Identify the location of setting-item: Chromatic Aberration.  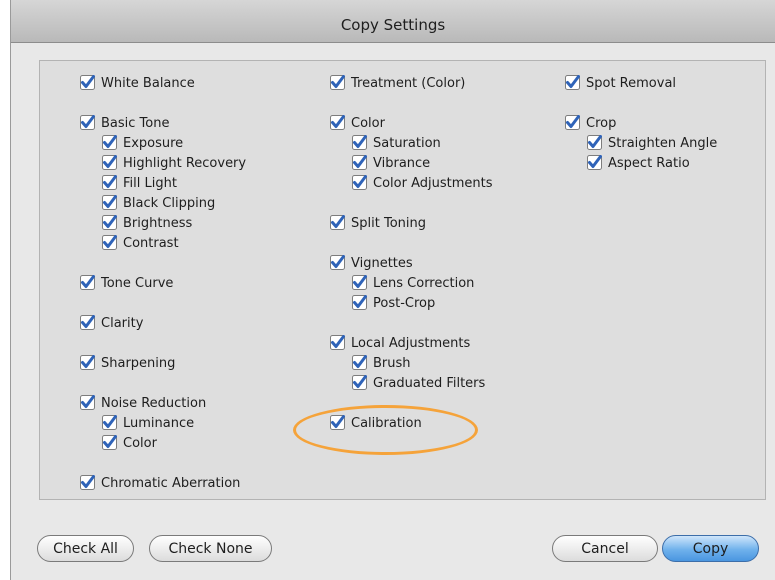
(160, 484).